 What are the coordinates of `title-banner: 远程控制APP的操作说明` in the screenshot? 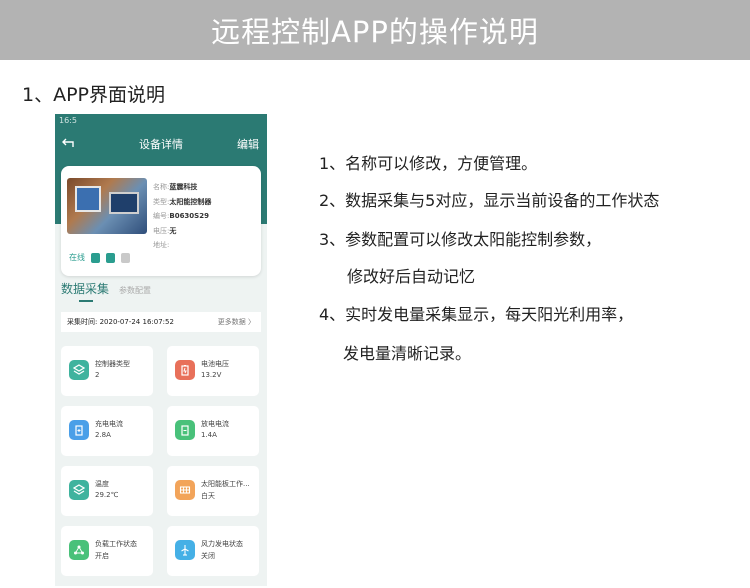 It's located at (375, 30).